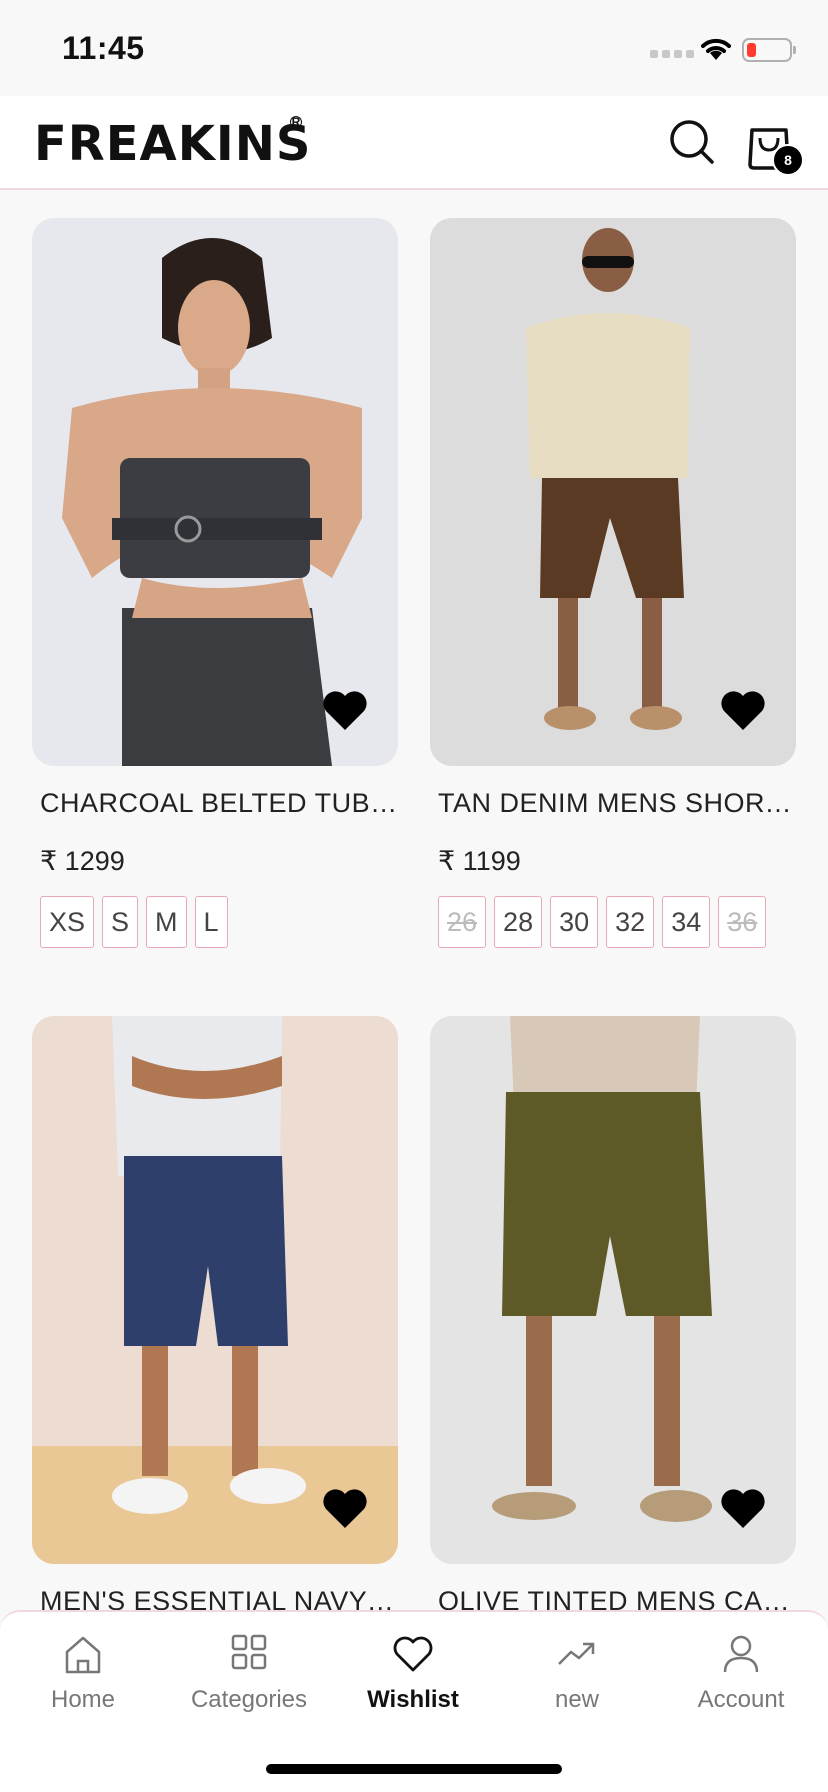  I want to click on size-options: 26 28 30 32 34 36, so click(617, 923).